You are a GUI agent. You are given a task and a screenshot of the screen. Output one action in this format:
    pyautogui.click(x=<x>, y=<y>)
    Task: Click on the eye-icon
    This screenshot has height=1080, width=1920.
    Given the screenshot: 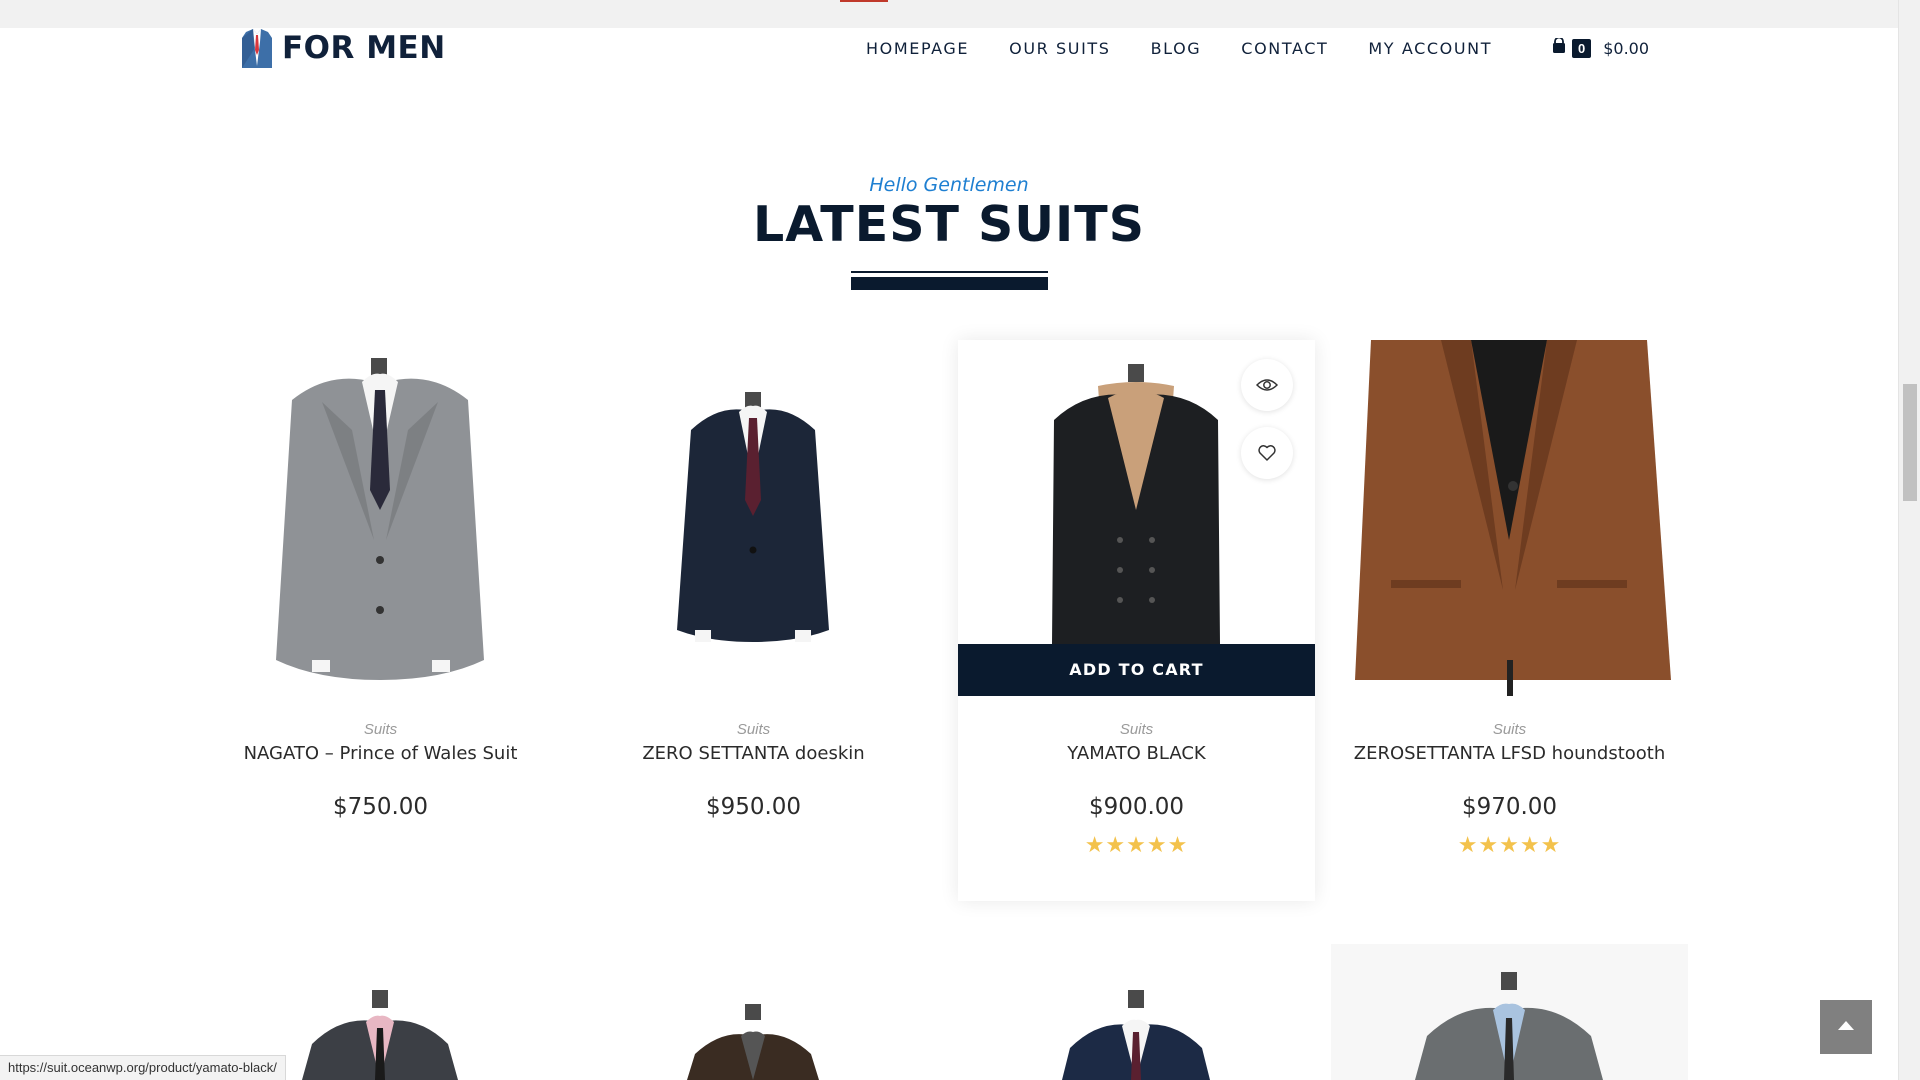 What is the action you would take?
    pyautogui.click(x=1267, y=385)
    